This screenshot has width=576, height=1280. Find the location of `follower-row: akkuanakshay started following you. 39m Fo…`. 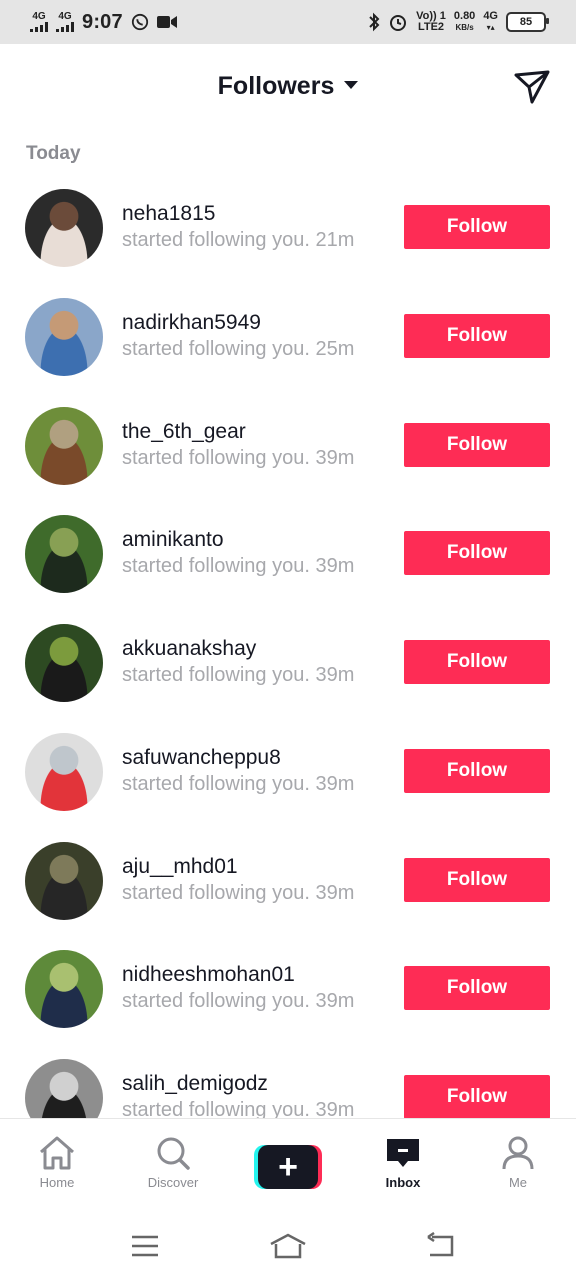

follower-row: akkuanakshay started following you. 39m Fo… is located at coordinates (288, 661).